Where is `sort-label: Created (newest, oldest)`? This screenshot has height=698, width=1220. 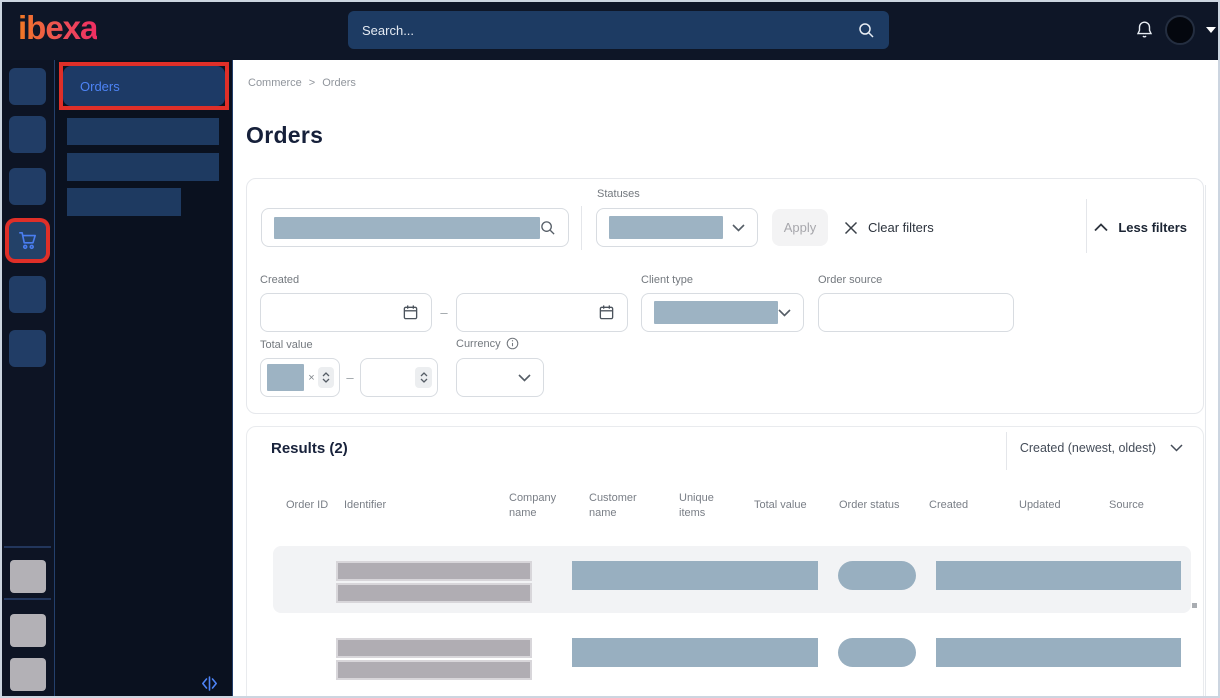
sort-label: Created (newest, oldest) is located at coordinates (1087, 448).